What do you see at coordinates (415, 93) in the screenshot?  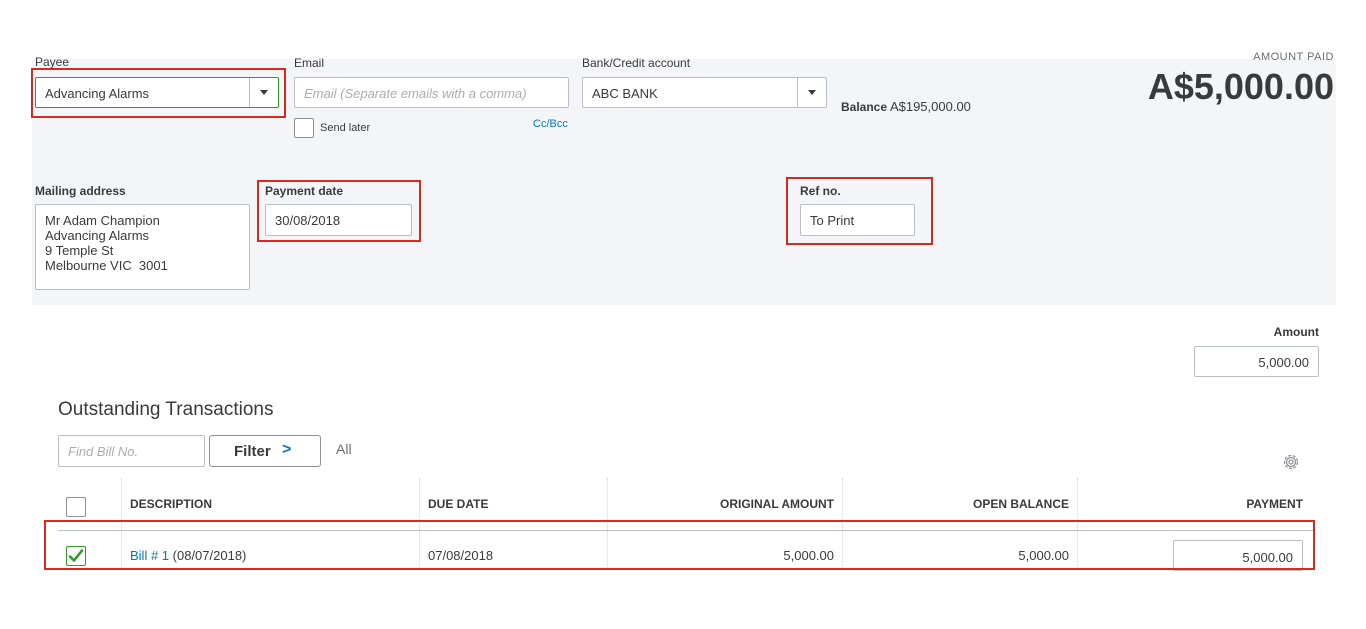 I see `email-placeholder: Email (Separate emails with a comma)` at bounding box center [415, 93].